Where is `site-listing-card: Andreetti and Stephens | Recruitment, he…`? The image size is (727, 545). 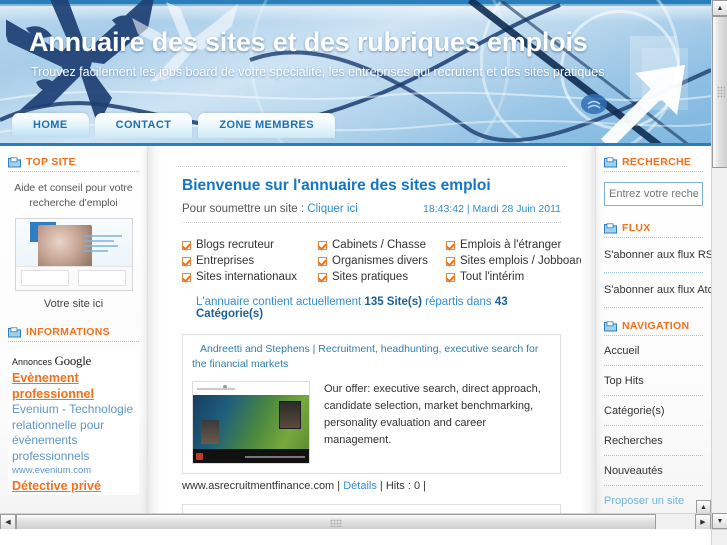
site-listing-card: Andreetti and Stephens | Recruitment, he… is located at coordinates (371, 404).